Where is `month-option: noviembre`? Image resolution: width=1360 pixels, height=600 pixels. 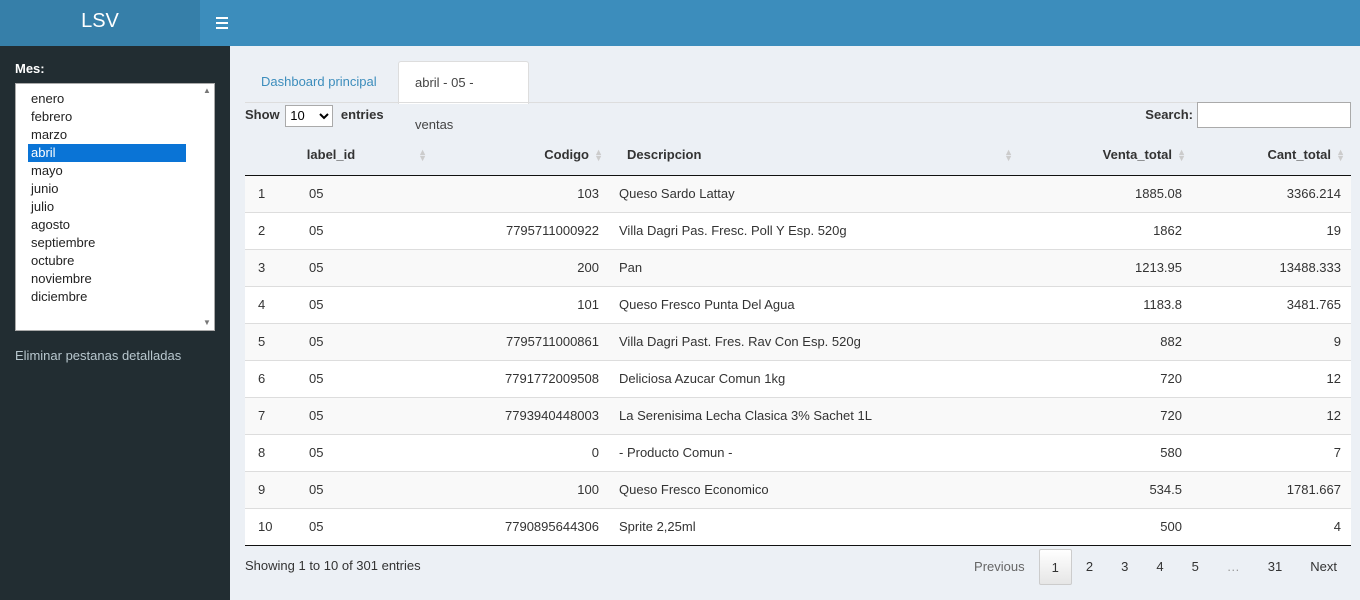 month-option: noviembre is located at coordinates (107, 279).